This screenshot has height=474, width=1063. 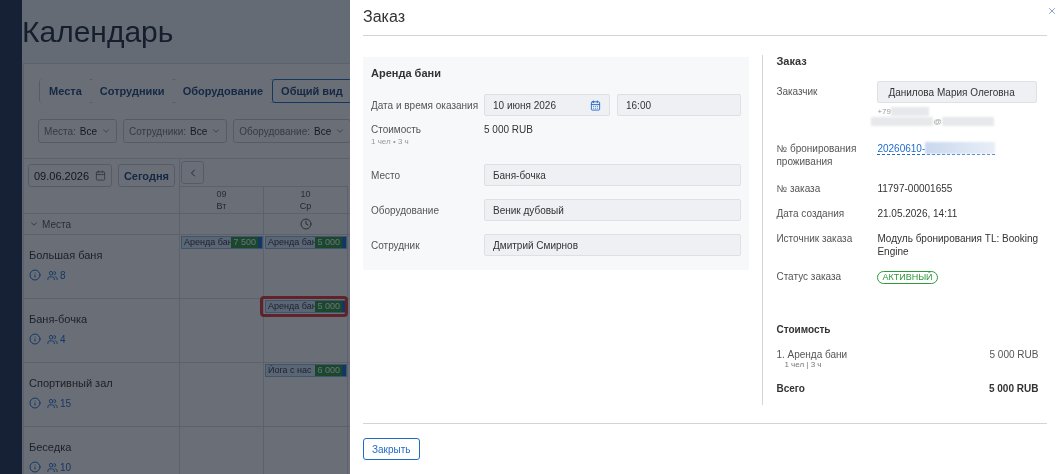 I want to click on total-price: 5 000 RUB, so click(x=1013, y=388).